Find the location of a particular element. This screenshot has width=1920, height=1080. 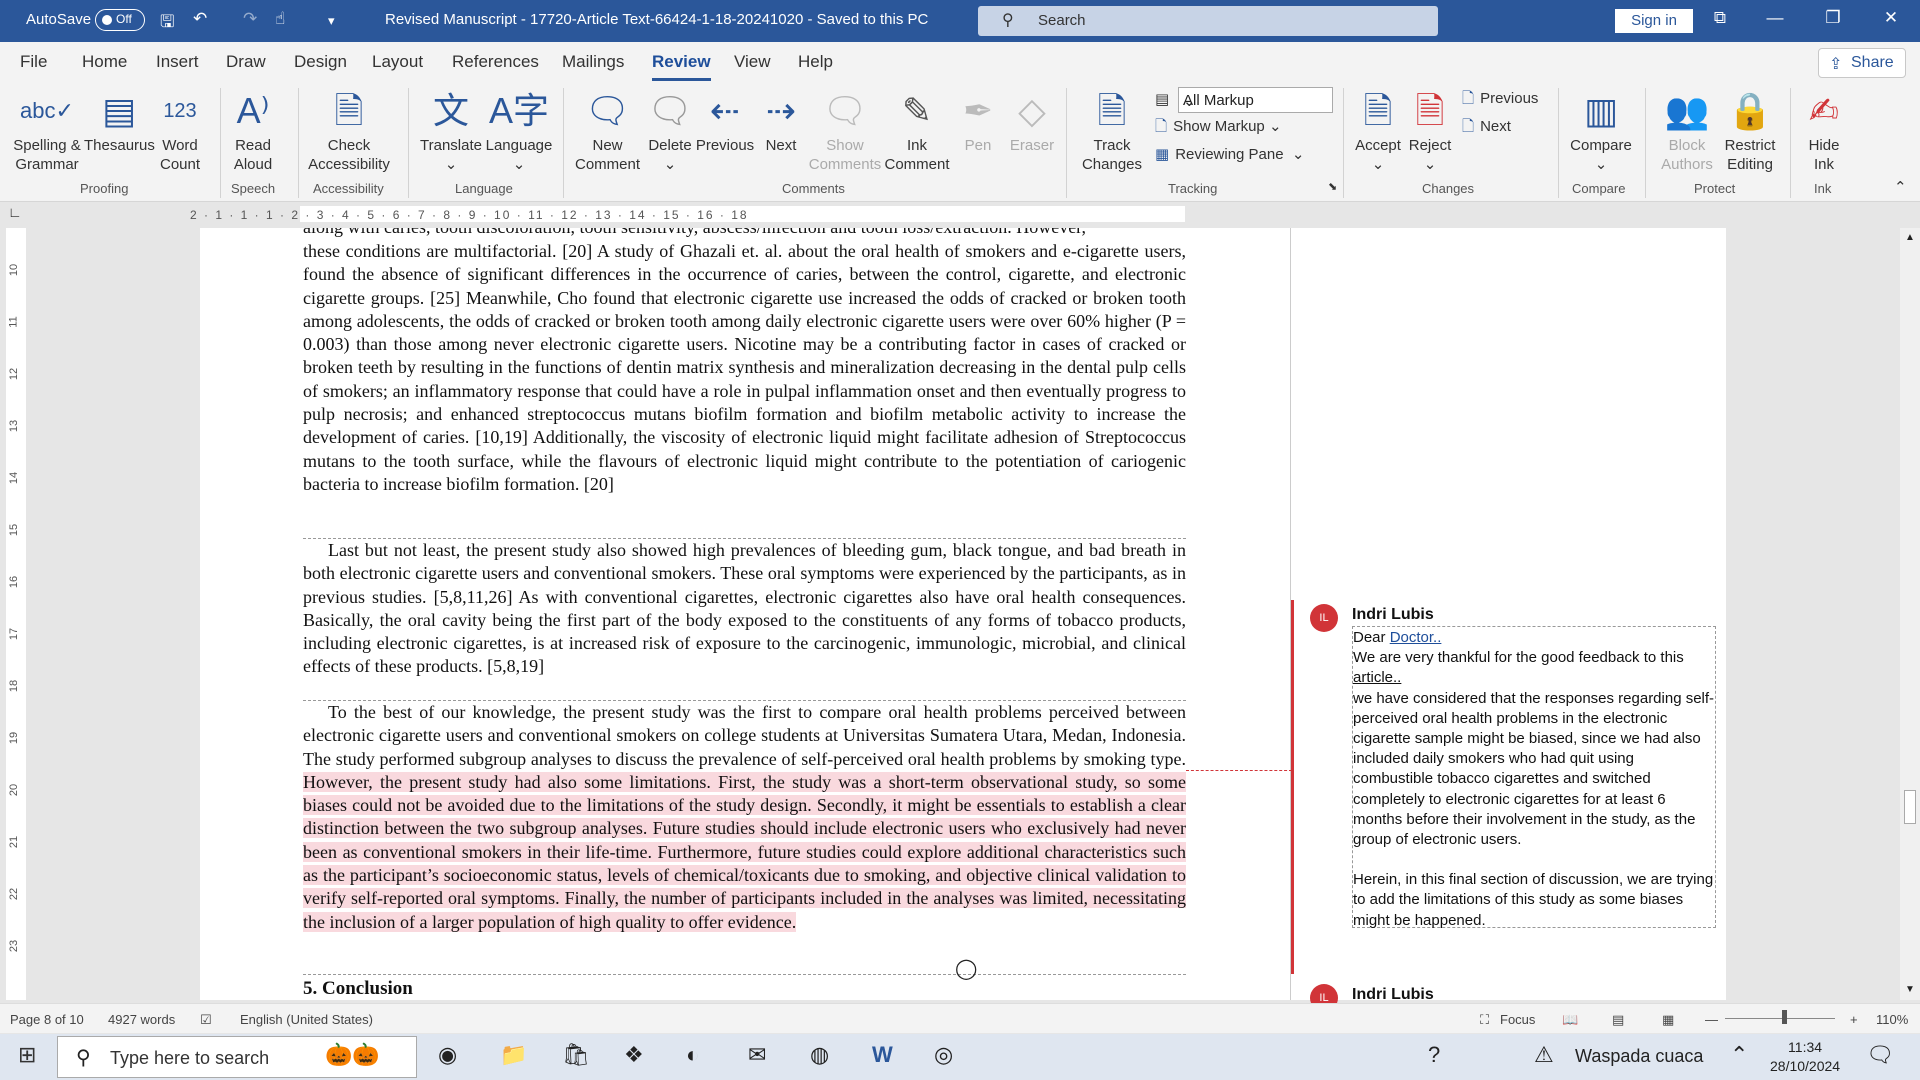

show-comments-icon: 🗨 is located at coordinates (845, 110).